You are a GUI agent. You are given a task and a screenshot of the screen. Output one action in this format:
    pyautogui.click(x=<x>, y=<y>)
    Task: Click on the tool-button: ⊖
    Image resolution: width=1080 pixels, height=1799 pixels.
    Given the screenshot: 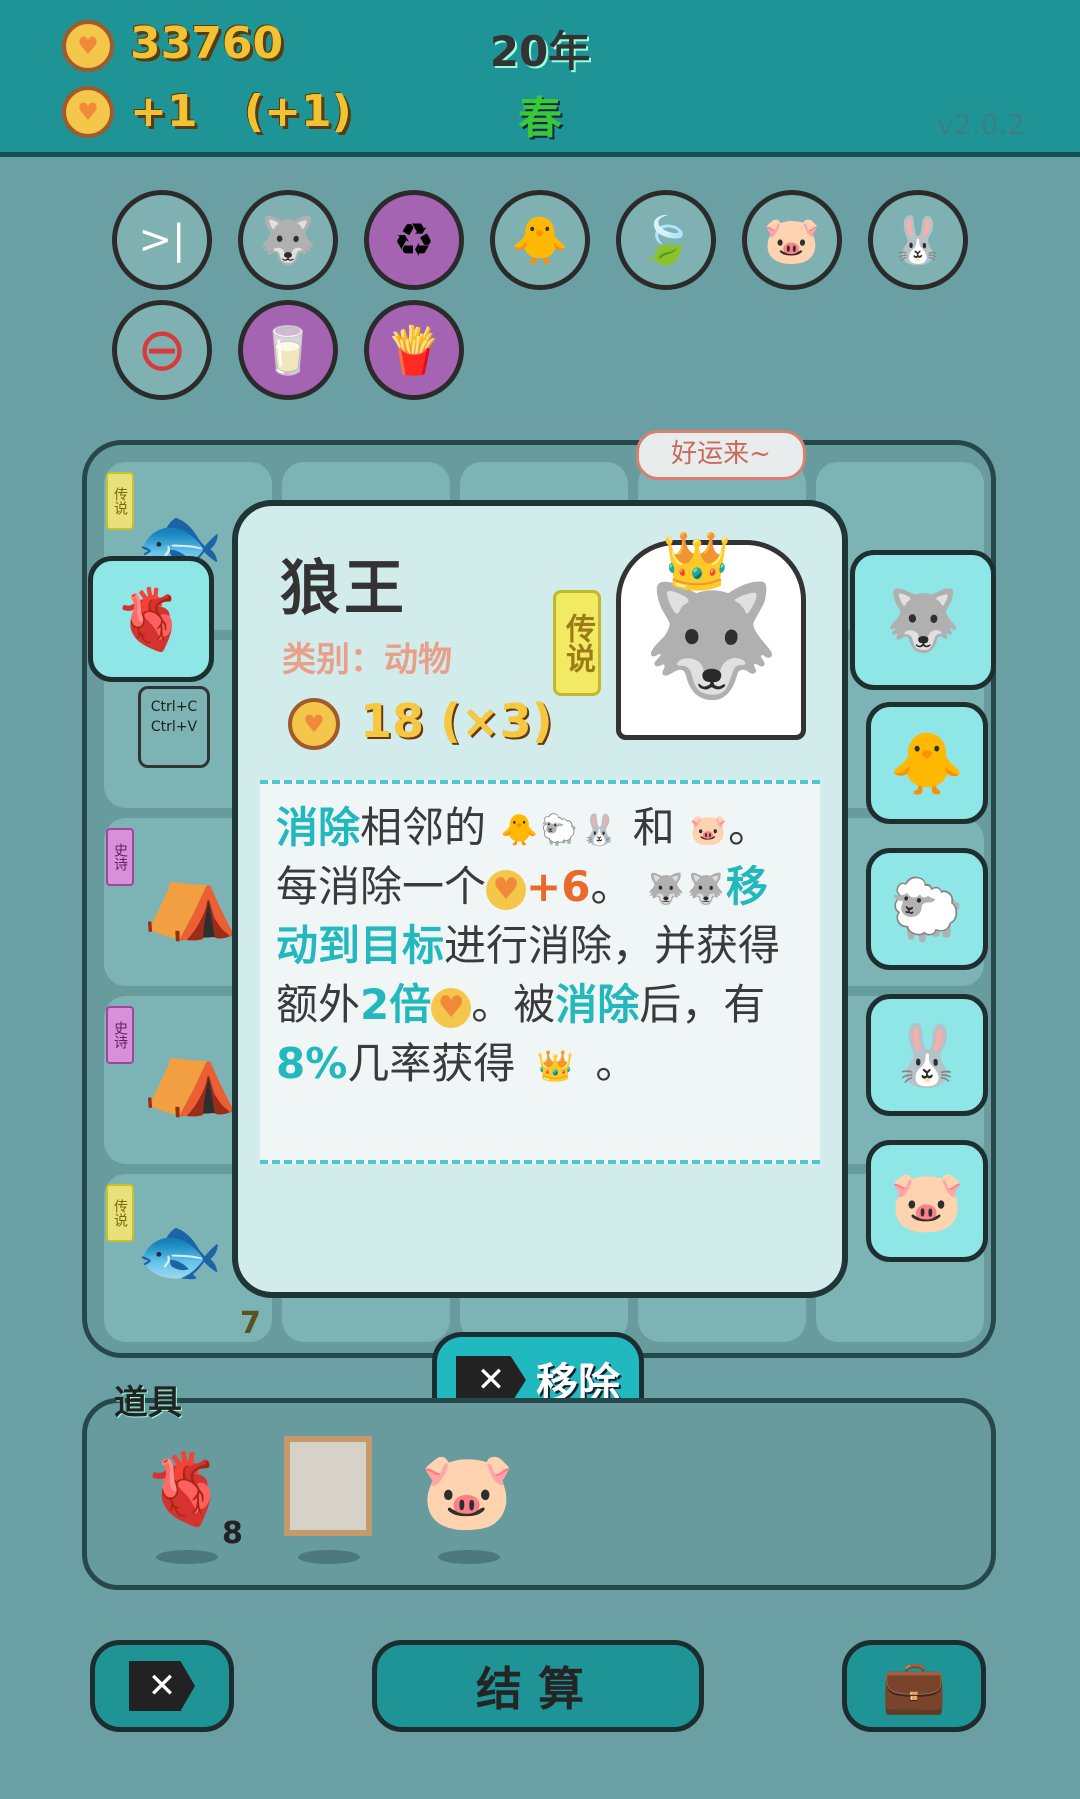 What is the action you would take?
    pyautogui.click(x=162, y=350)
    